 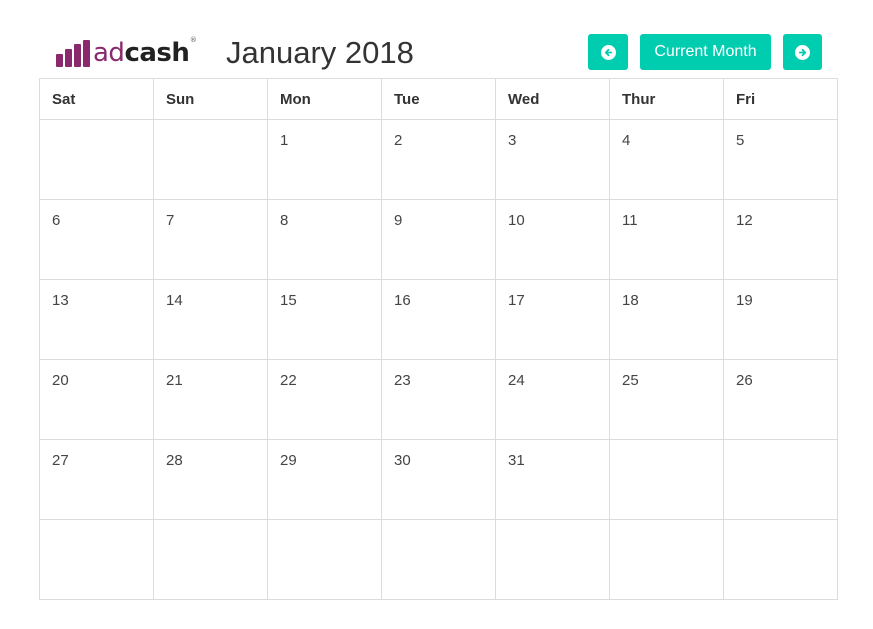 What do you see at coordinates (552, 239) in the screenshot?
I see `day-cell: 10` at bounding box center [552, 239].